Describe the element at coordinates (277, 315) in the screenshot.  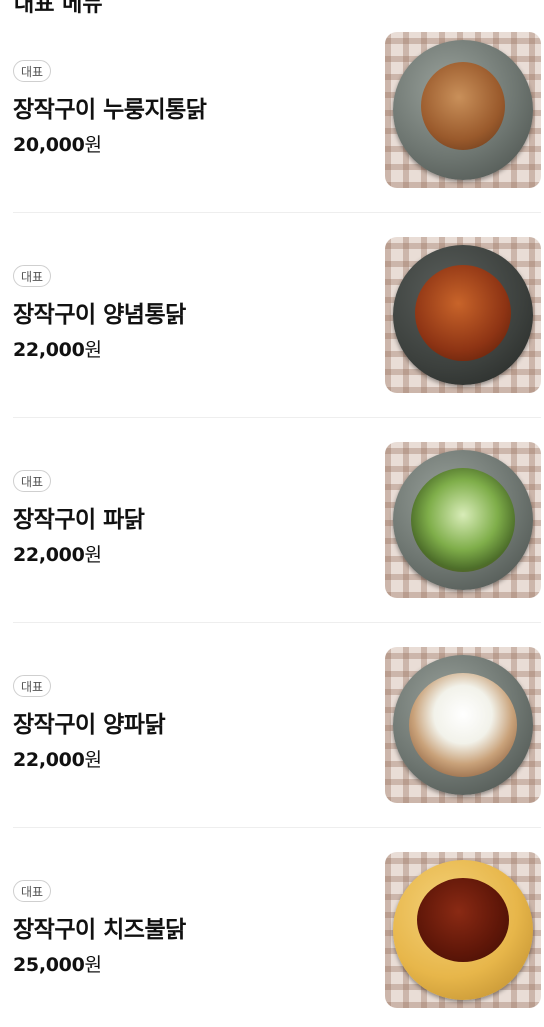
I see `menu-item: 대표 장작구이 양념통닭 22,000원` at that location.